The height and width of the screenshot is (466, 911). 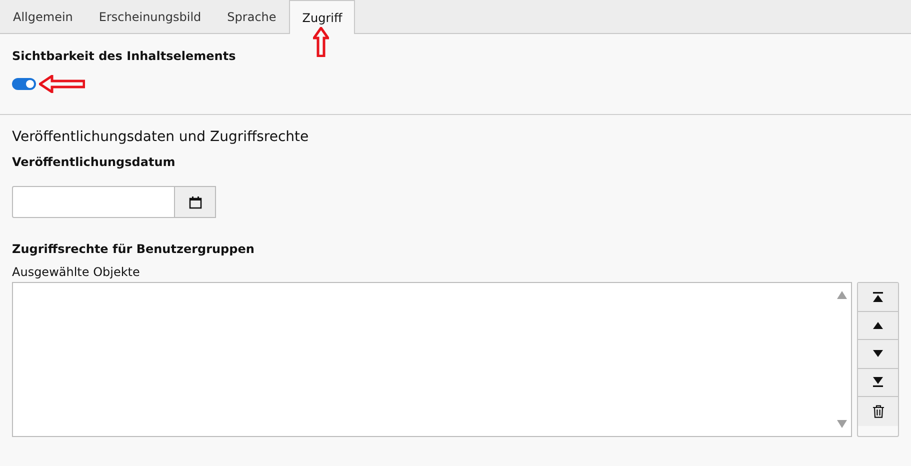 I want to click on move-bottom-button, so click(x=878, y=382).